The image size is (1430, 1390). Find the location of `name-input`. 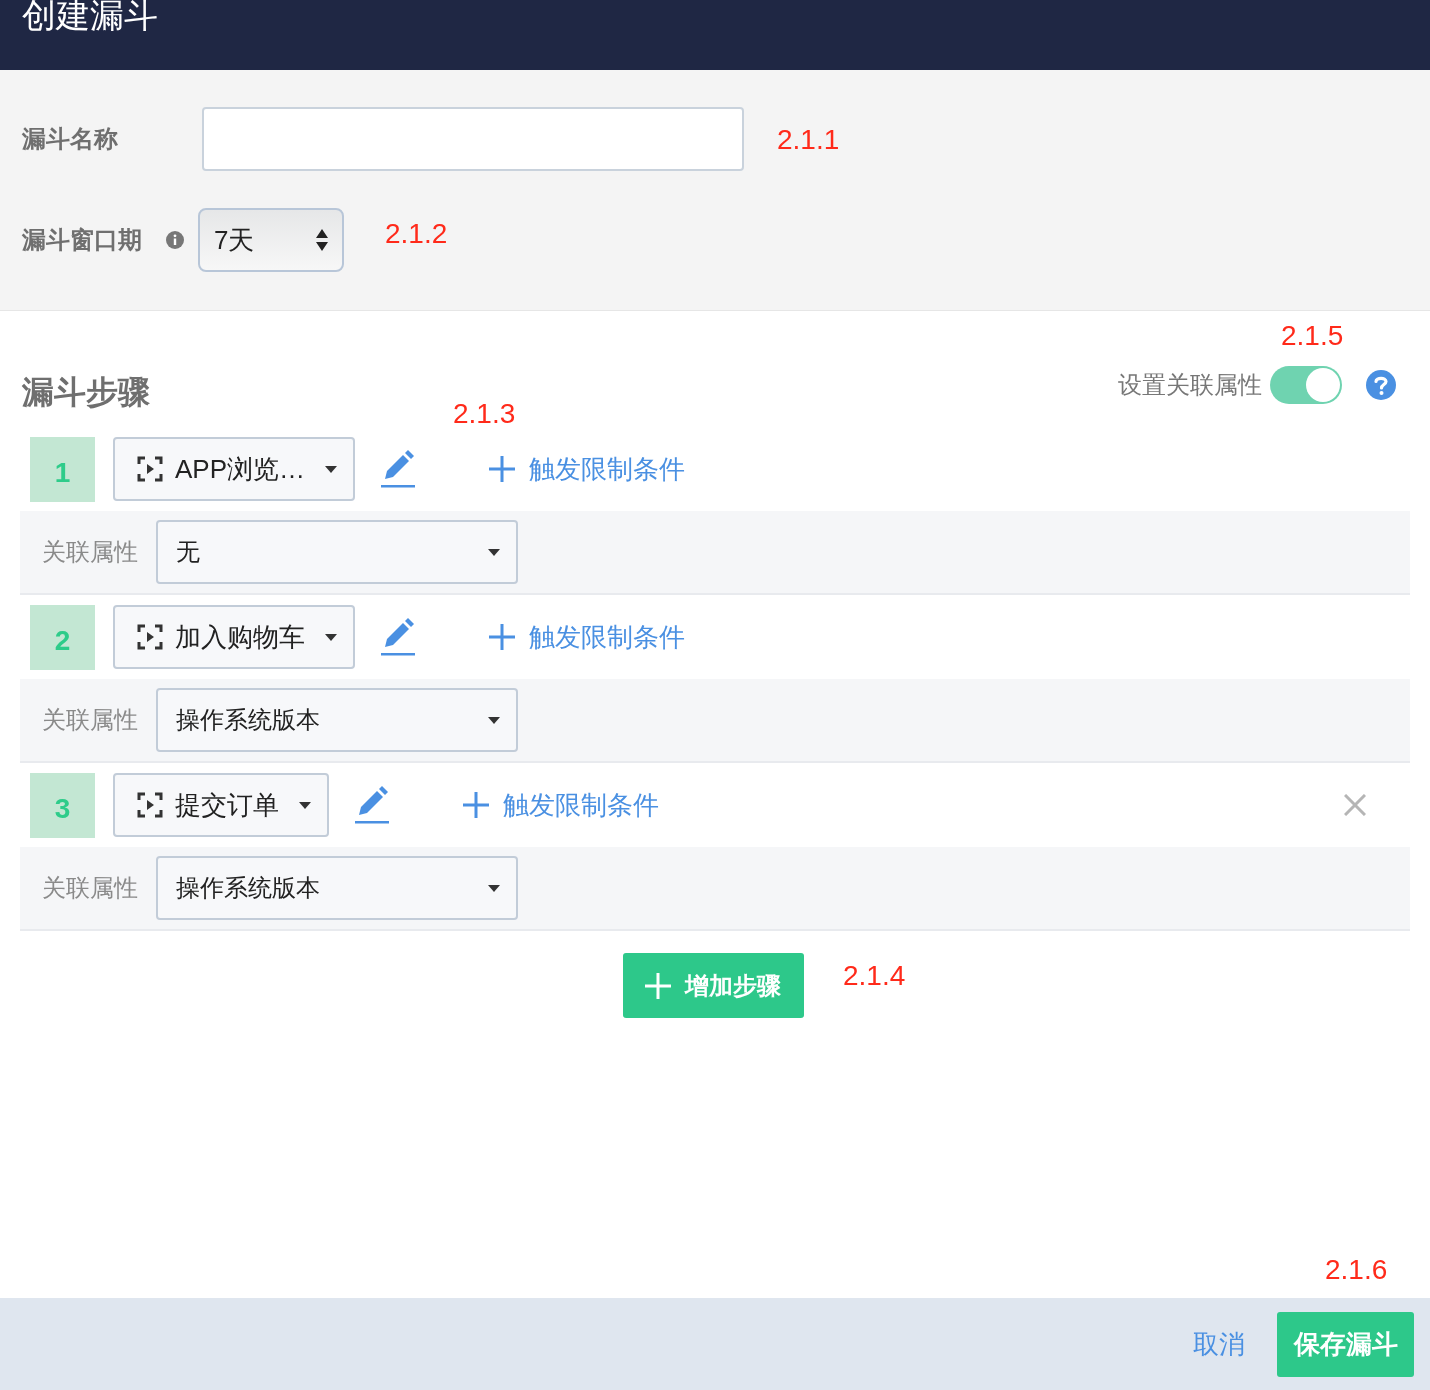

name-input is located at coordinates (473, 139).